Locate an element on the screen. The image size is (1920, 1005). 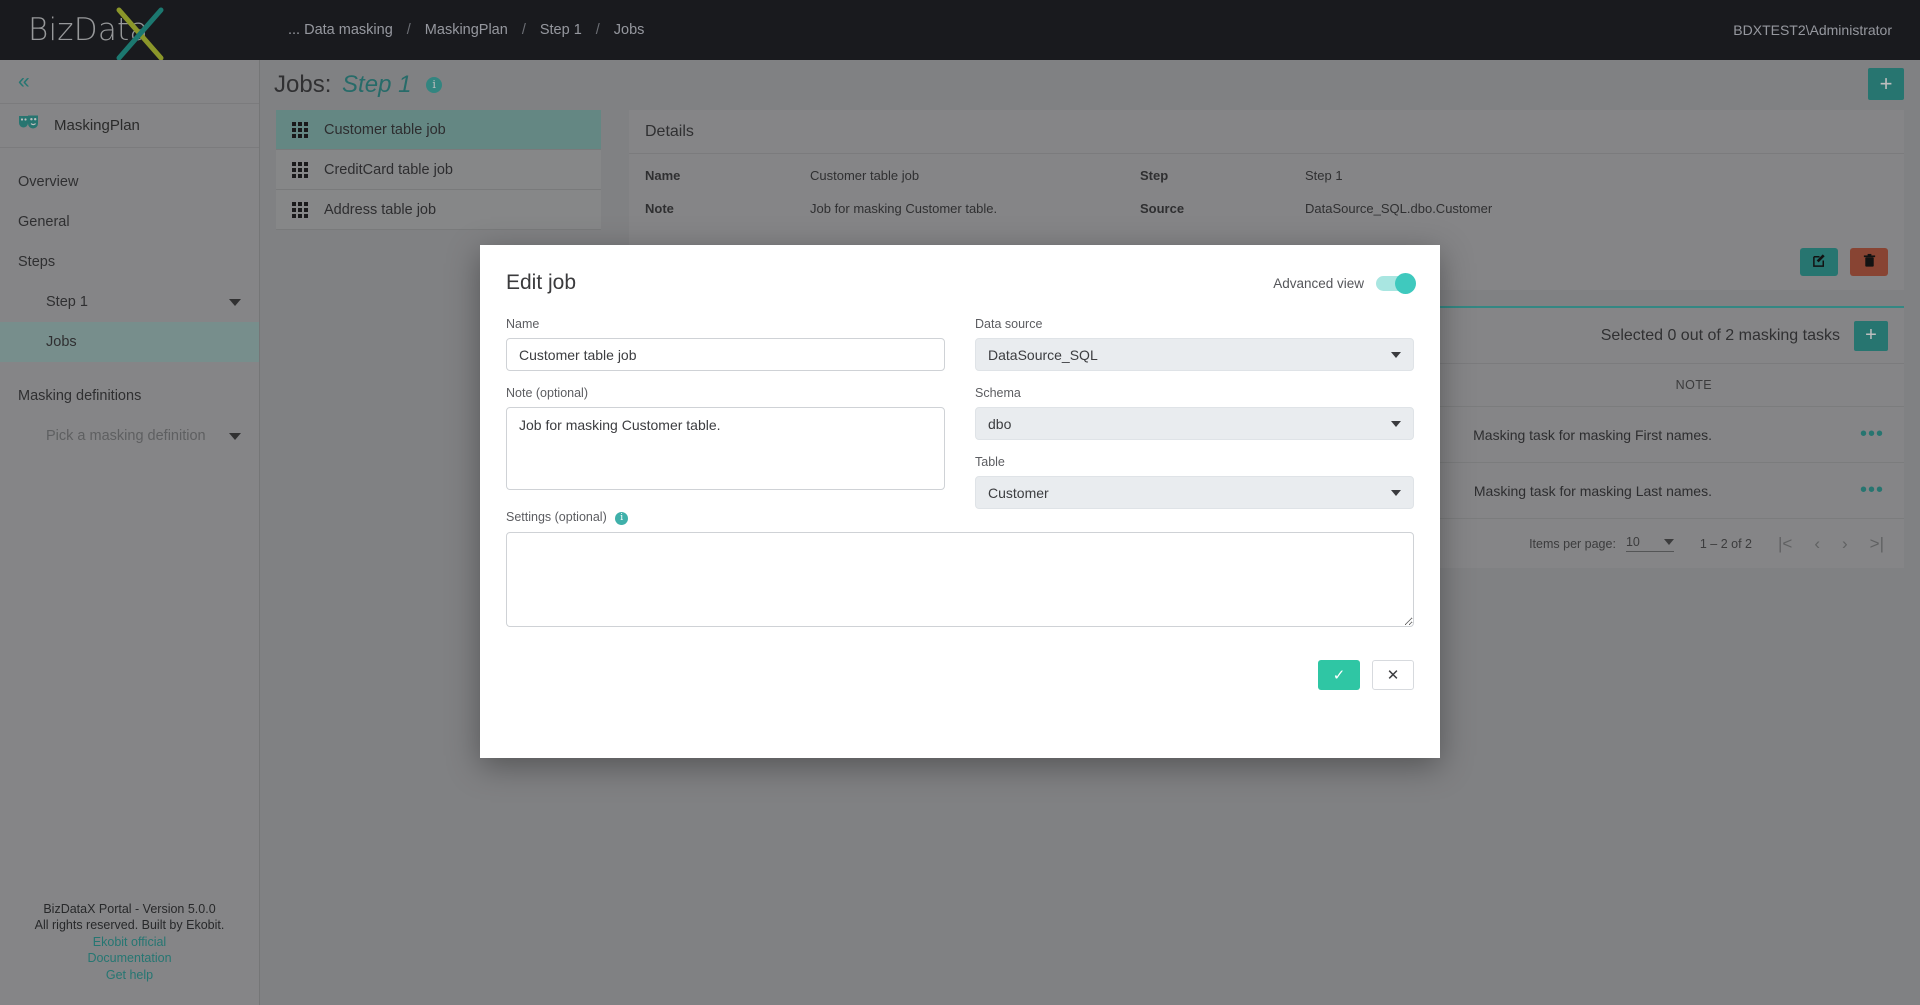
advanced-view-toggle-group: Advanced view is located at coordinates (1344, 283).